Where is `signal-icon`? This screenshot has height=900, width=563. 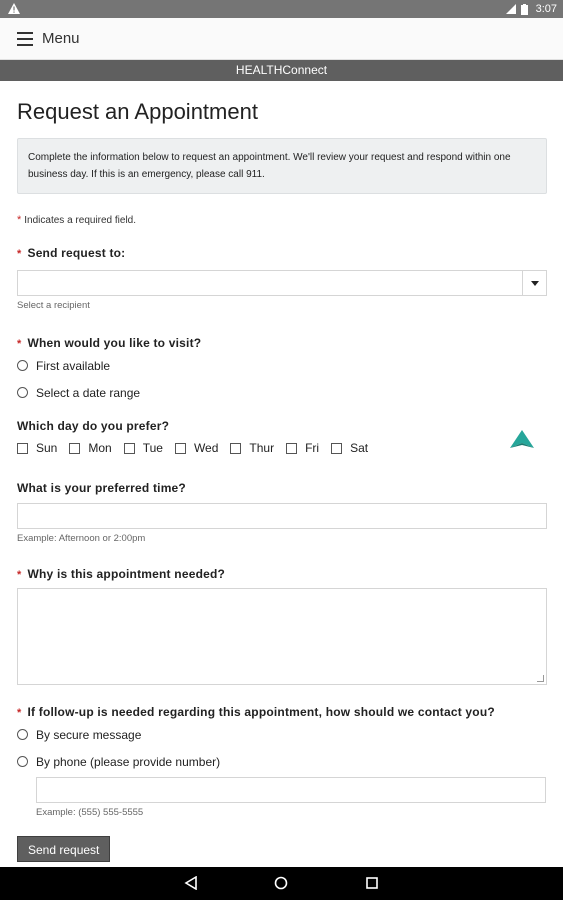 signal-icon is located at coordinates (510, 9).